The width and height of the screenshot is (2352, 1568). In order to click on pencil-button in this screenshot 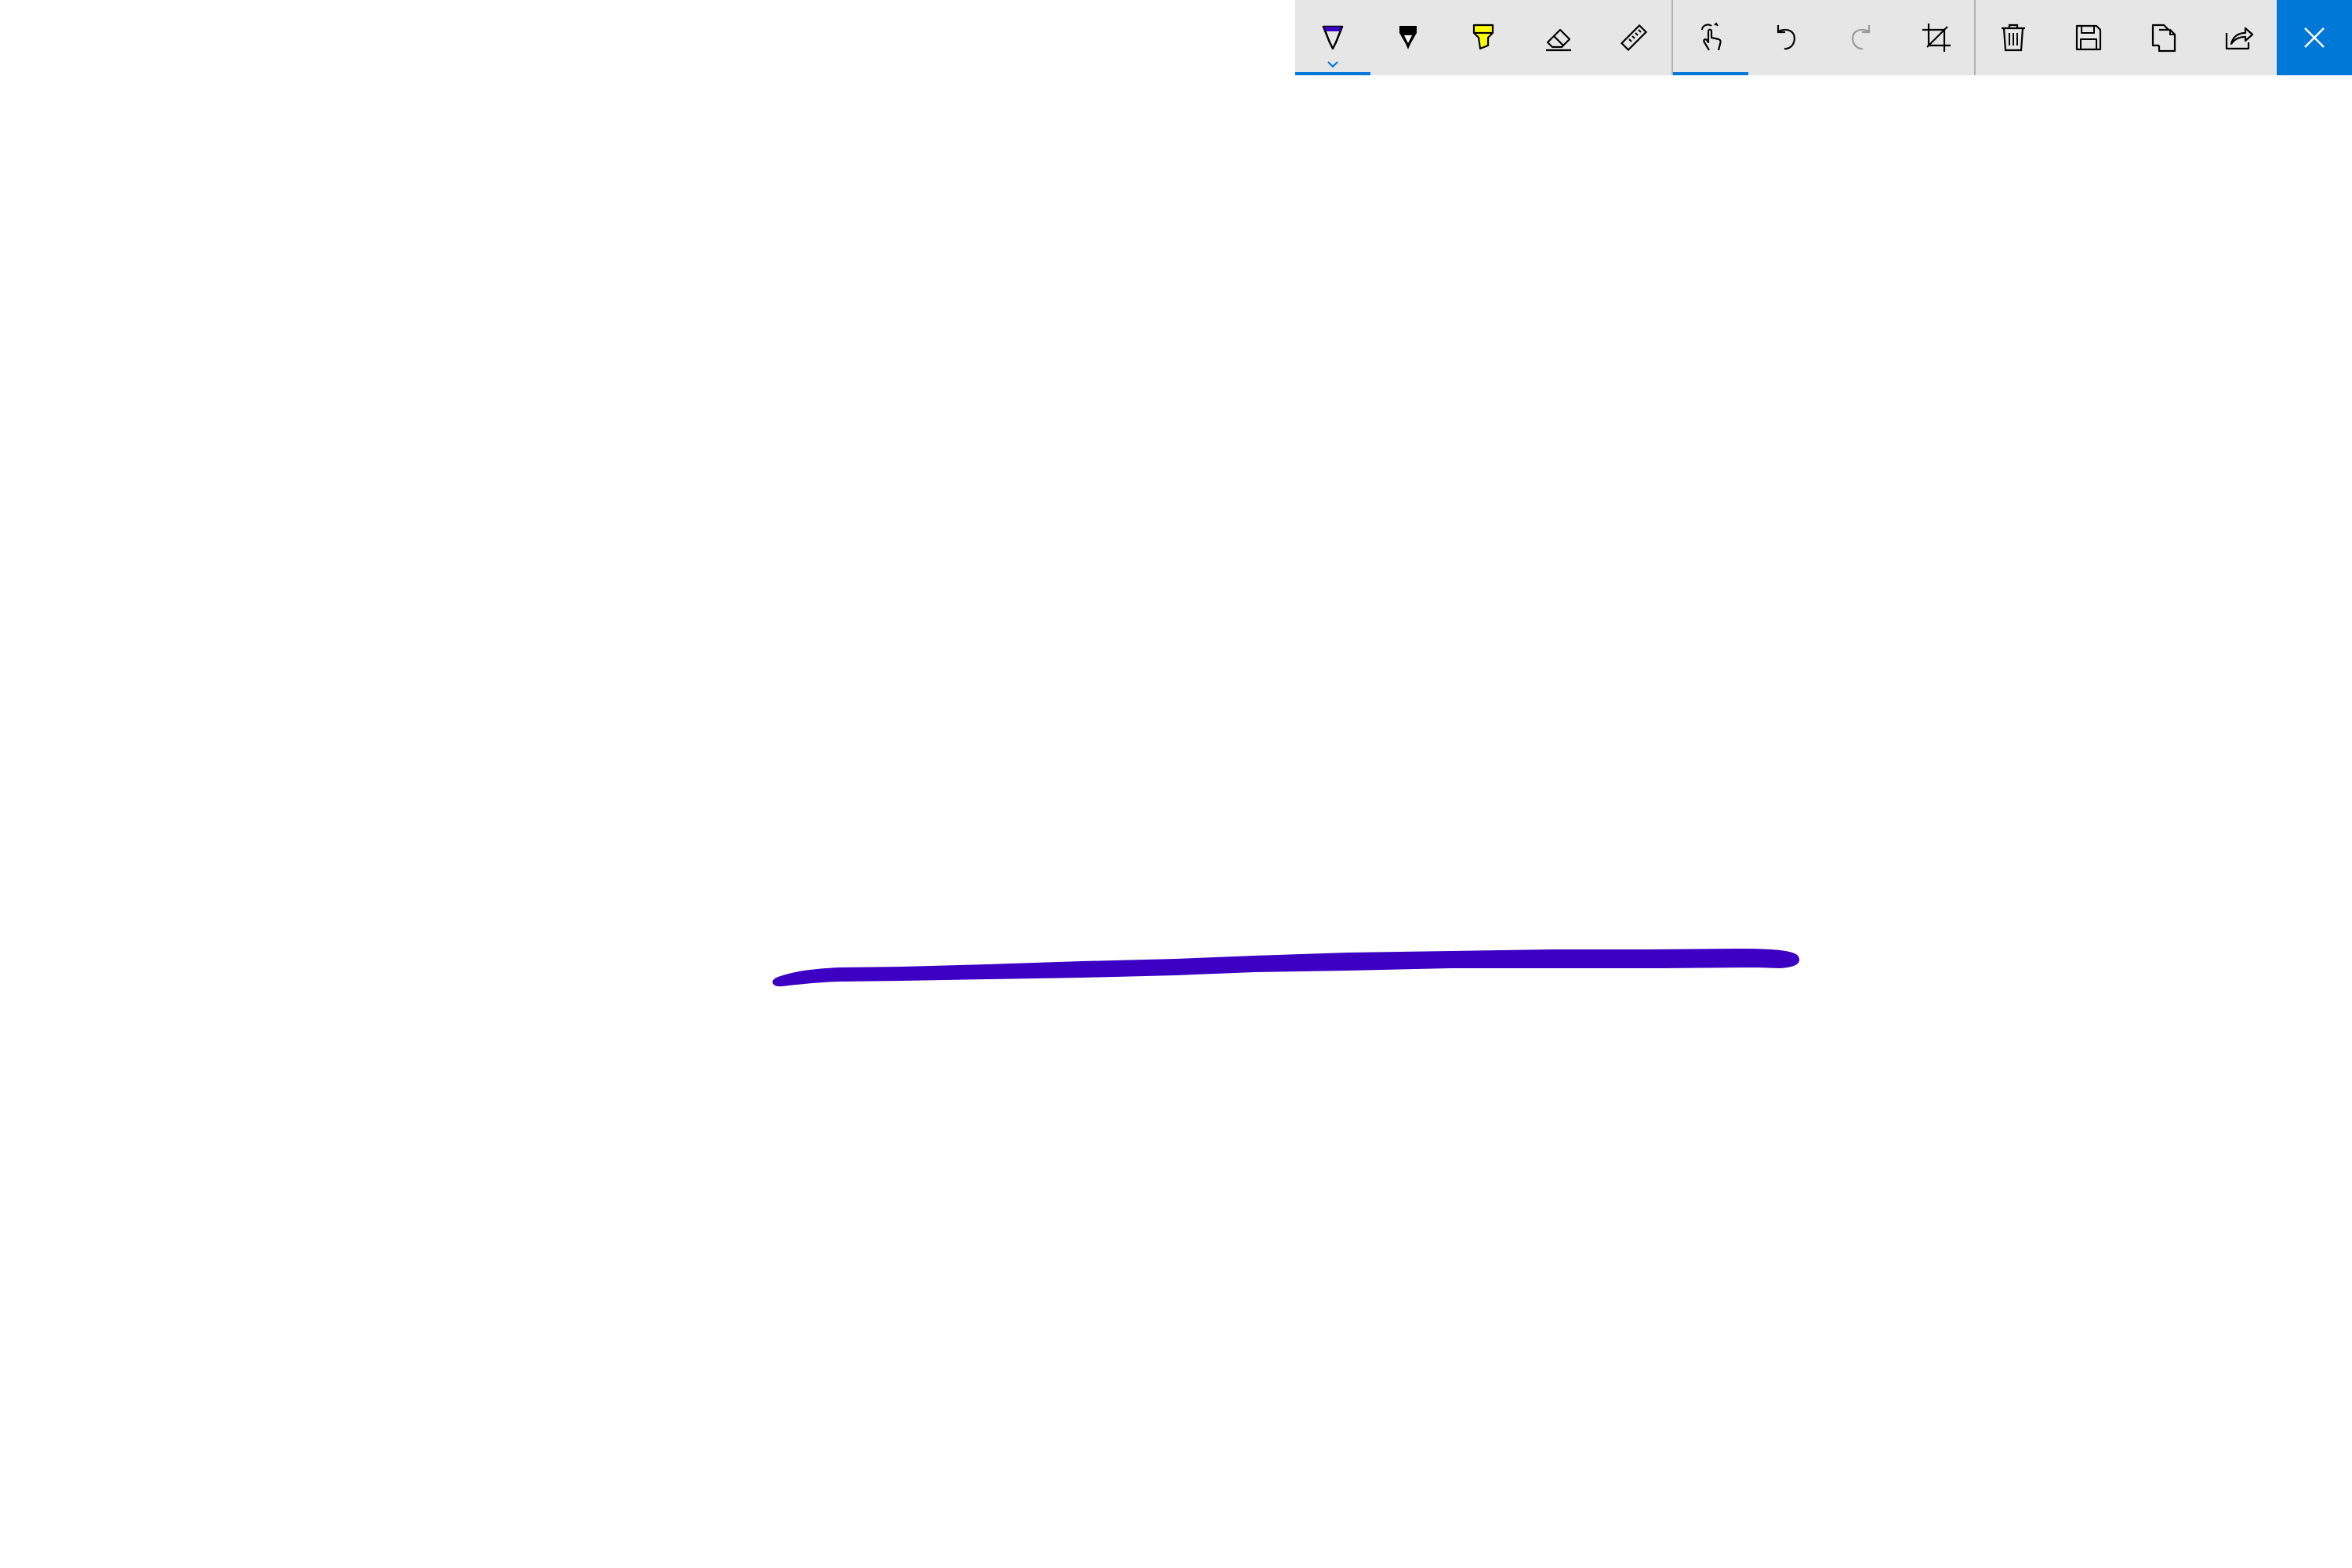, I will do `click(1408, 37)`.